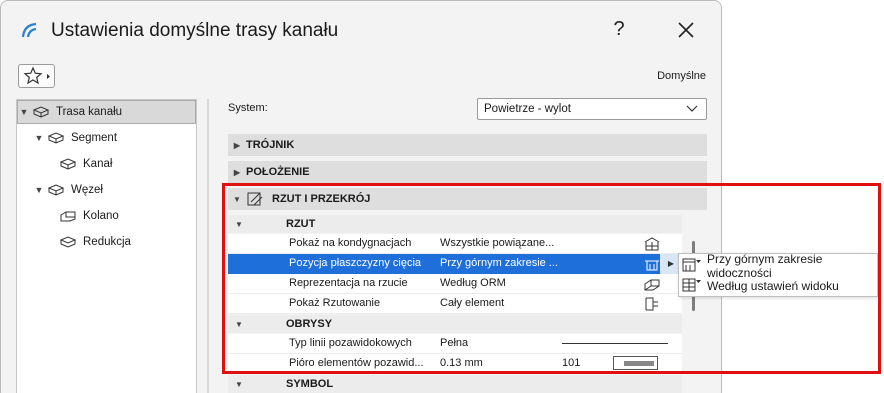  Describe the element at coordinates (773, 286) in the screenshot. I see `popup-item-label: Według ustawień widoku` at that location.